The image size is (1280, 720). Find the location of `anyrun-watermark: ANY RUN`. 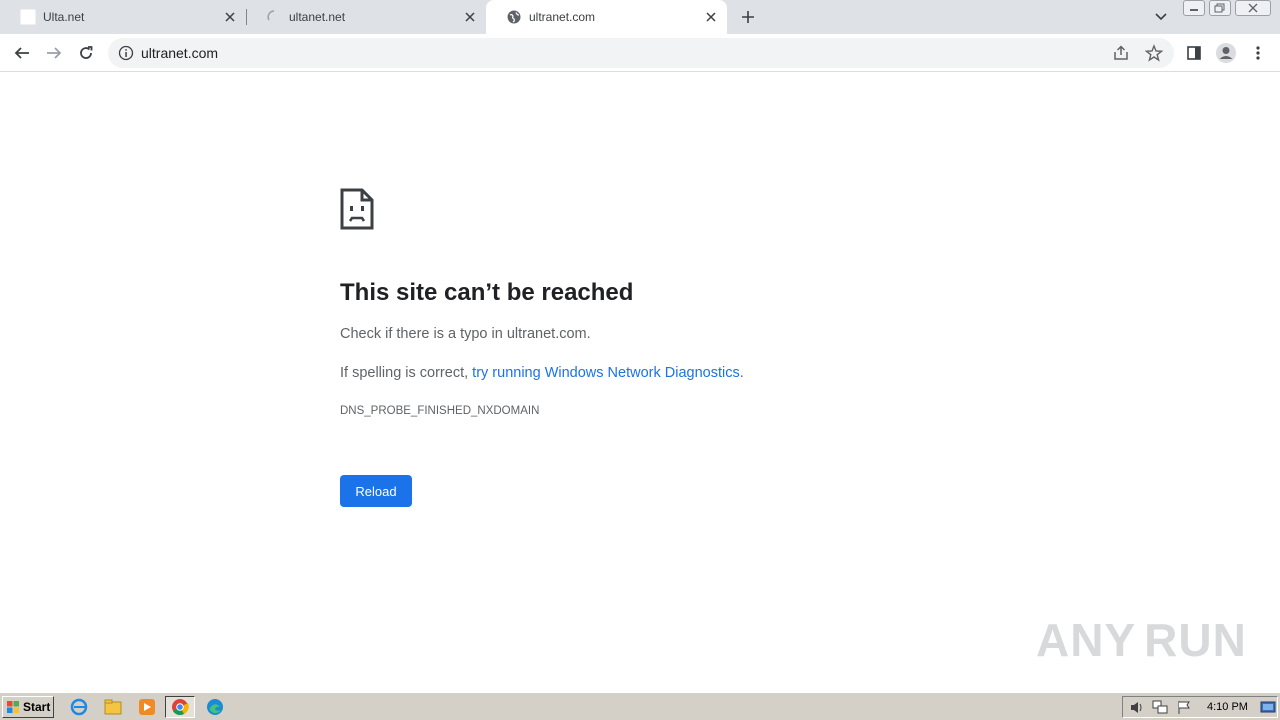

anyrun-watermark: ANY RUN is located at coordinates (1141, 640).